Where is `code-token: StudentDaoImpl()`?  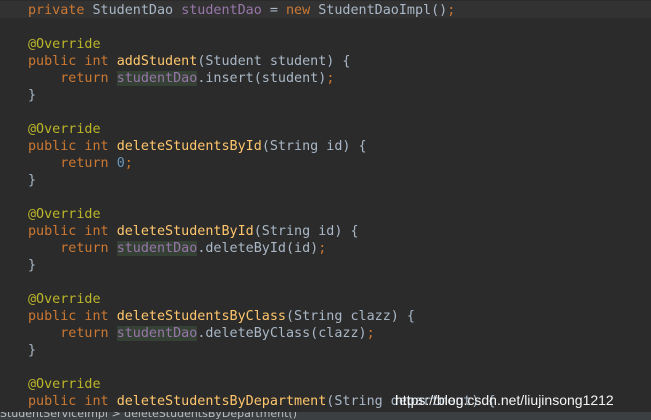
code-token: StudentDaoImpl() is located at coordinates (379, 10).